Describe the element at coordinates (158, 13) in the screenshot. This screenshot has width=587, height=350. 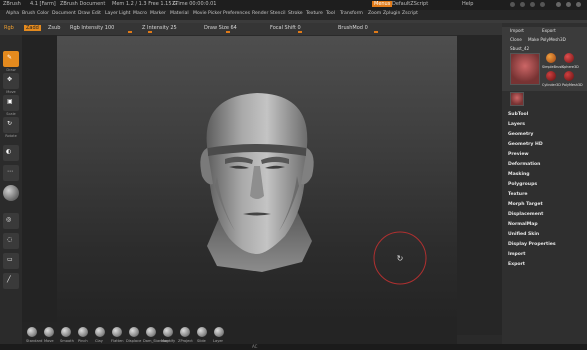
I see `menu-item: Marker` at that location.